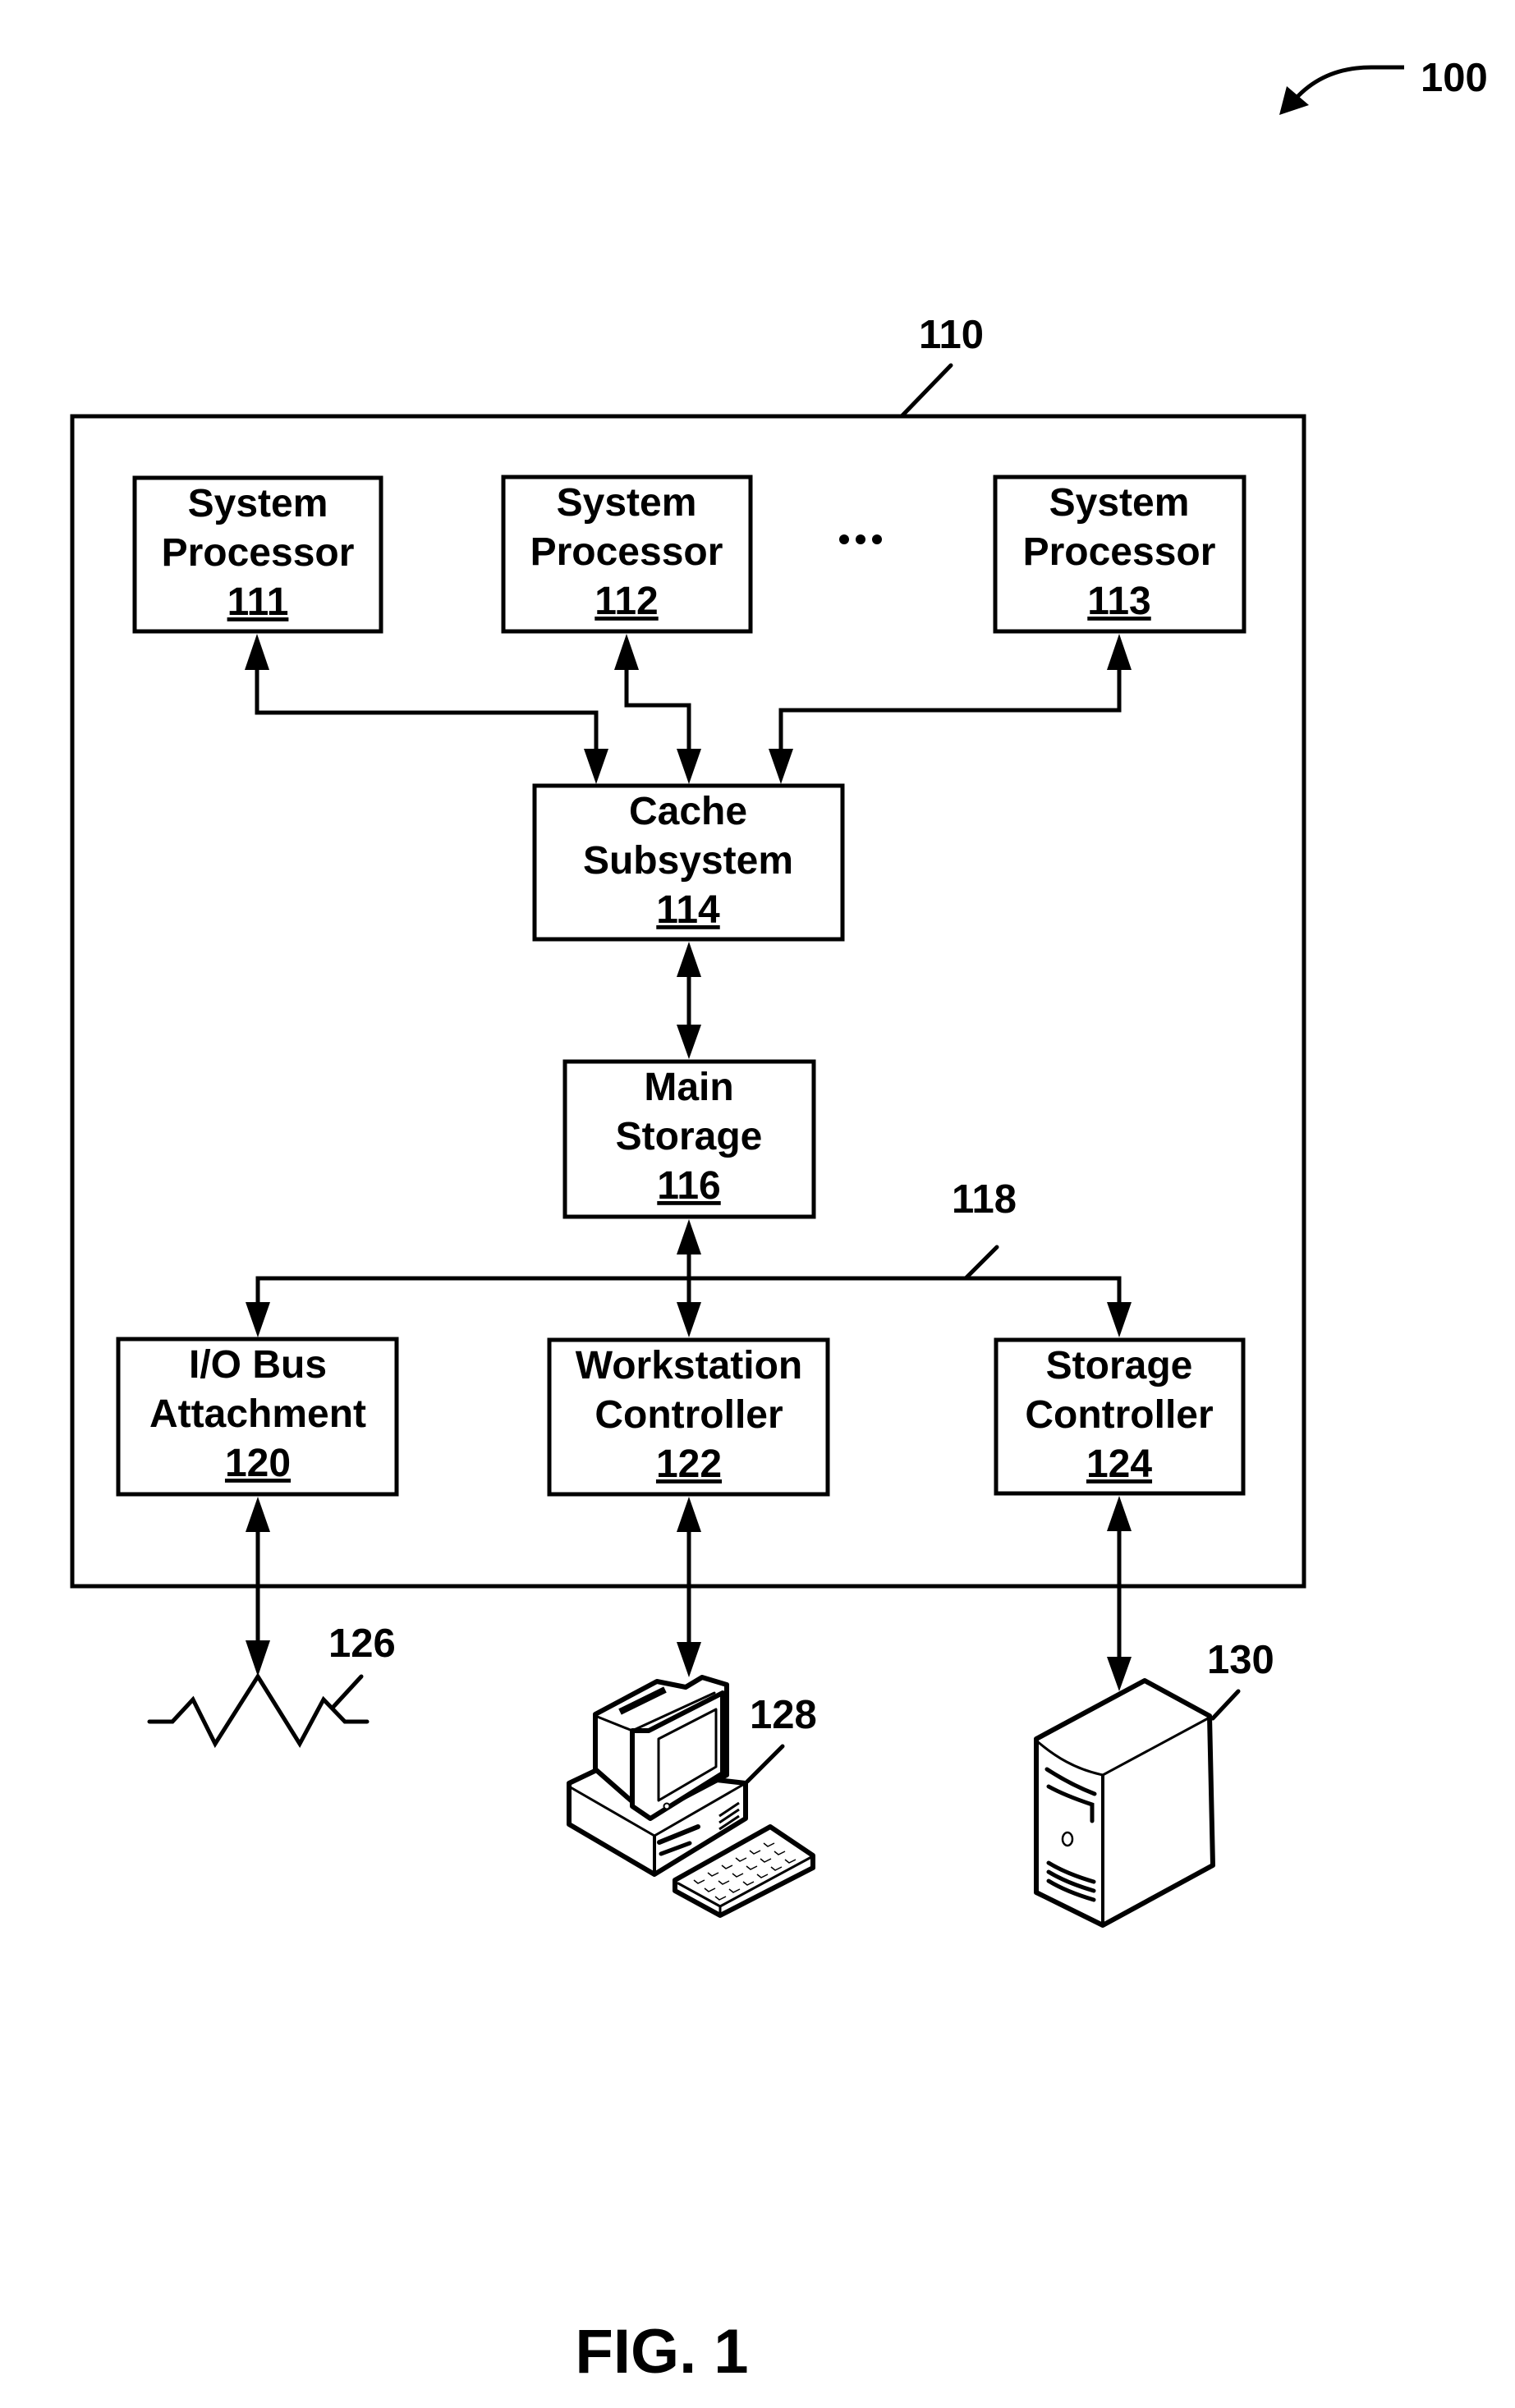 Image resolution: width=1515 pixels, height=2408 pixels. I want to click on cache-label-line2: Subsystem, so click(688, 861).